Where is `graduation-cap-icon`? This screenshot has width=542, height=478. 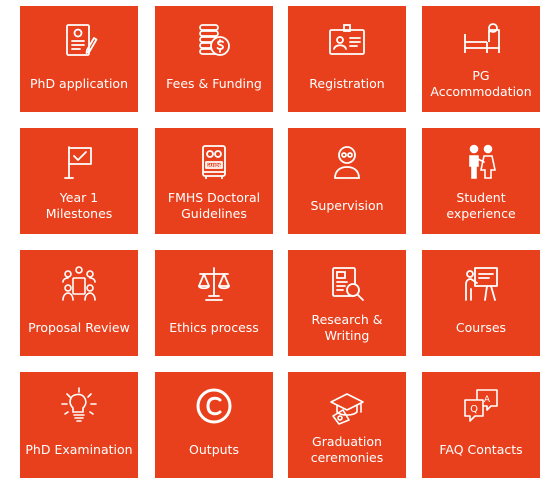 graduation-cap-icon is located at coordinates (347, 406).